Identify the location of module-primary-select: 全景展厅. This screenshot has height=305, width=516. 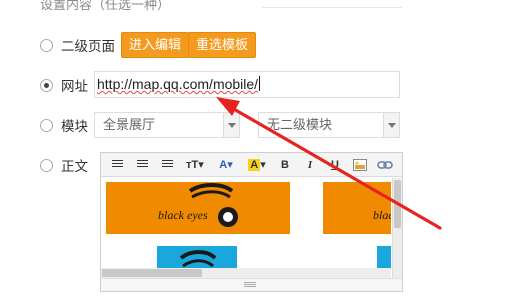
(167, 125).